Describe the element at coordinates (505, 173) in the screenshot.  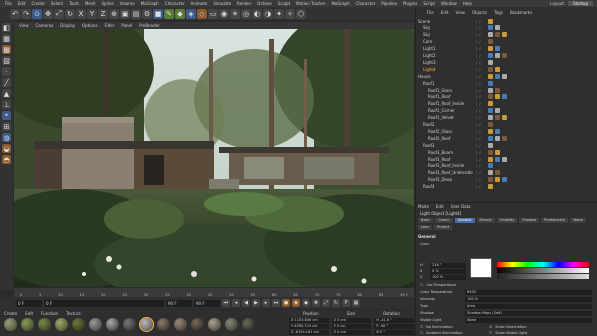
I see `object-row: Roof3_Roof_Underside ⁝ ✓` at that location.